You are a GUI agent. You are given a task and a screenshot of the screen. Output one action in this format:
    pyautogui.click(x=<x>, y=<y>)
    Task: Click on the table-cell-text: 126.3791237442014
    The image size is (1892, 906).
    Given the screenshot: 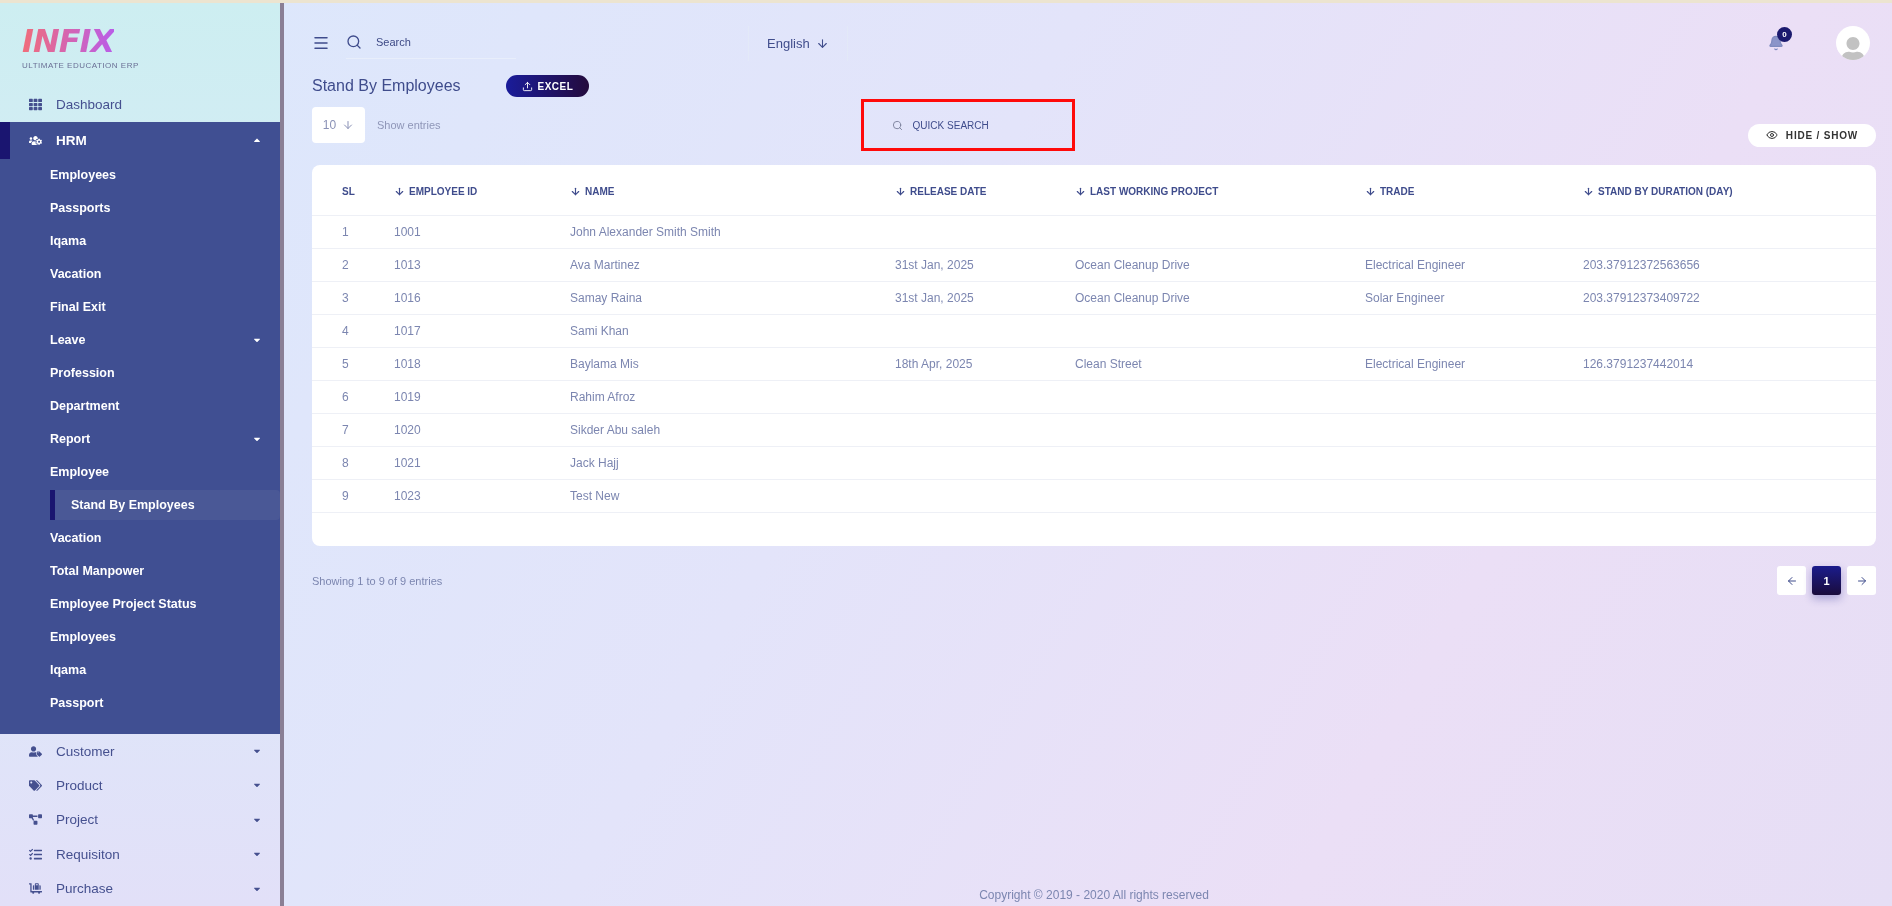 What is the action you would take?
    pyautogui.click(x=1639, y=364)
    